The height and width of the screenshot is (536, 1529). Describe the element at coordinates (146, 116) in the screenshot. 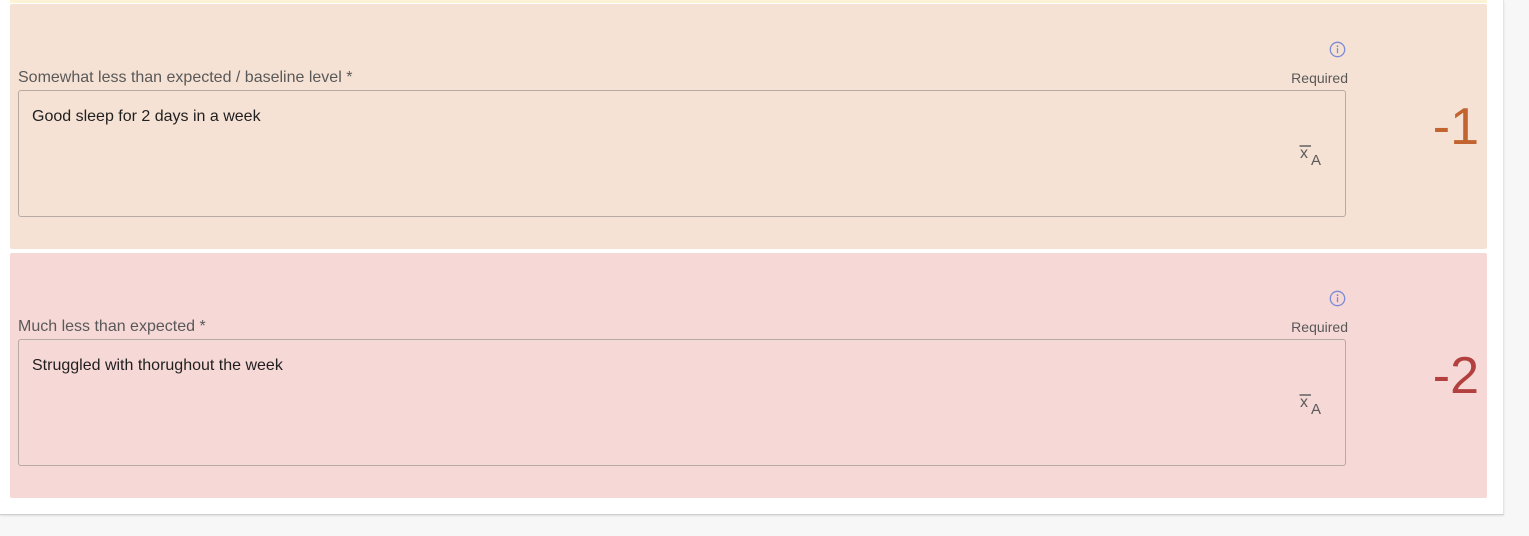

I see `textarea-value: Good sleep for 2 days in a week` at that location.